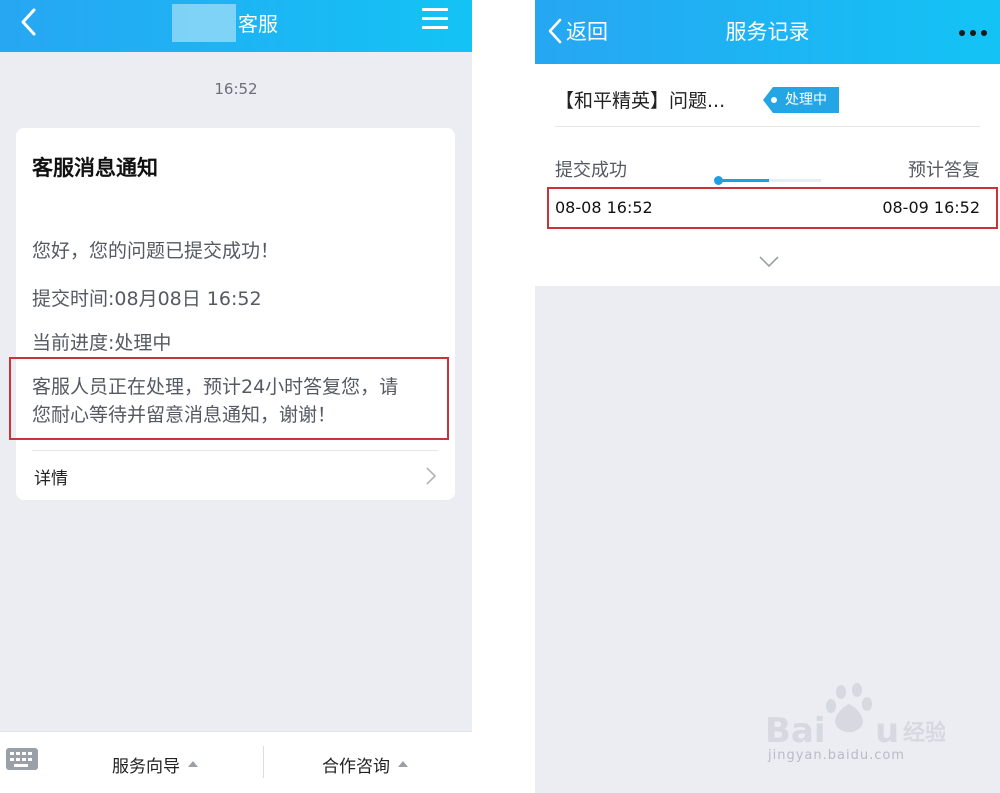 This screenshot has height=793, width=1000. Describe the element at coordinates (156, 251) in the screenshot. I see `greeting-text: 您好，您的问题已提交成功！` at that location.